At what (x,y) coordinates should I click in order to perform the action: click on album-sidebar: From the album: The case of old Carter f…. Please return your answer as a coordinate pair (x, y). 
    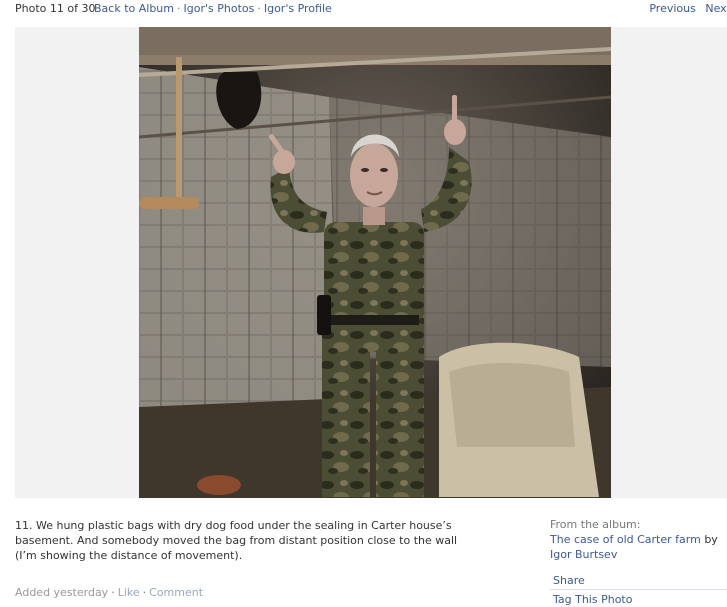
    Looking at the image, I should click on (638, 561).